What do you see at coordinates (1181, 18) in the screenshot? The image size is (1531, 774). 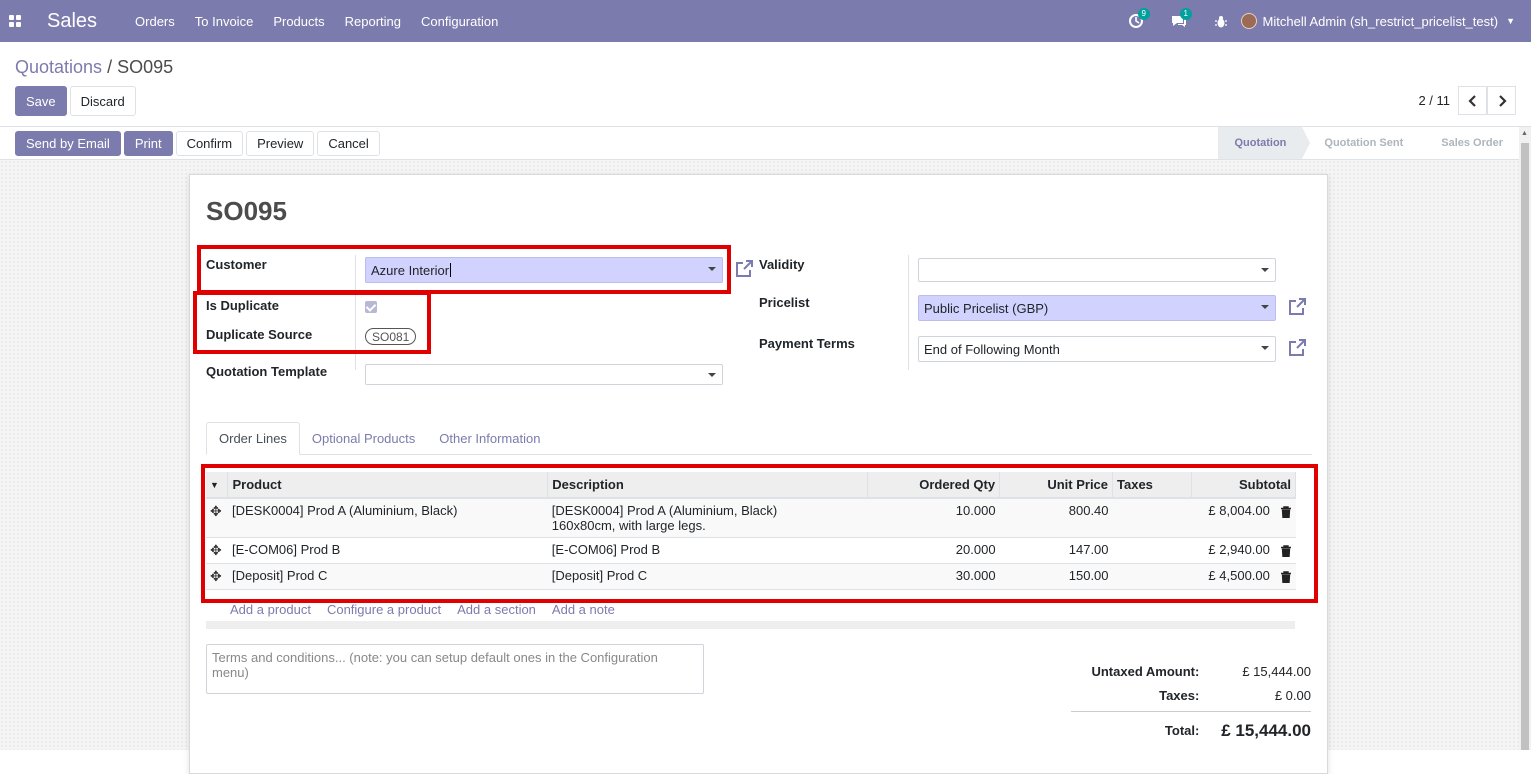 I see `messages-icon: 1` at bounding box center [1181, 18].